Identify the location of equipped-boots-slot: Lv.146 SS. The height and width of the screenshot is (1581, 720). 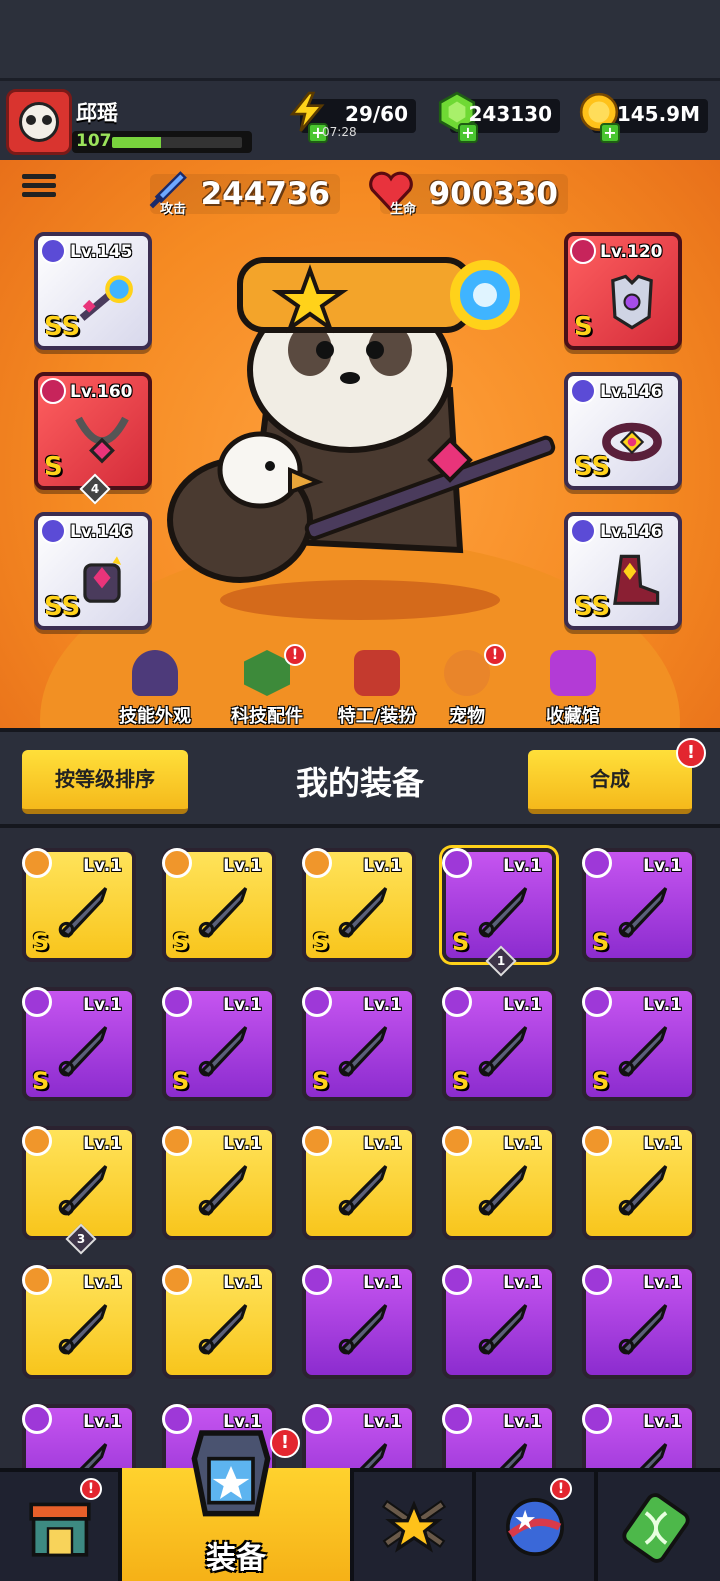
(623, 571).